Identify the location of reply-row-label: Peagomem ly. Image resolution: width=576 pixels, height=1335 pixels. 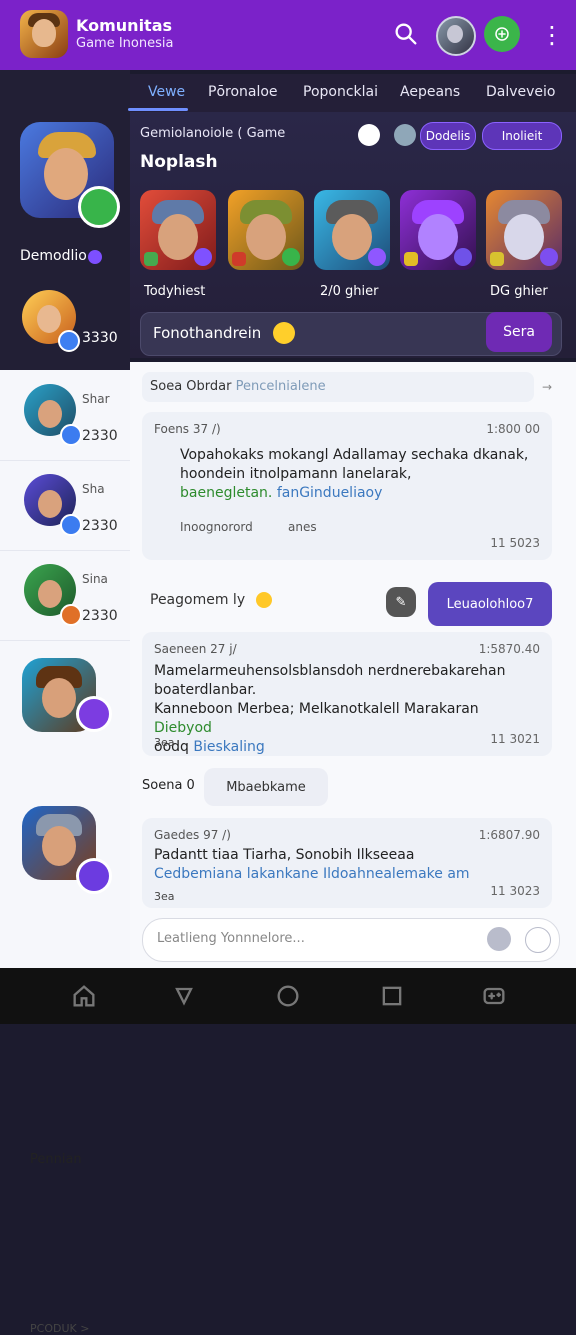
(198, 600).